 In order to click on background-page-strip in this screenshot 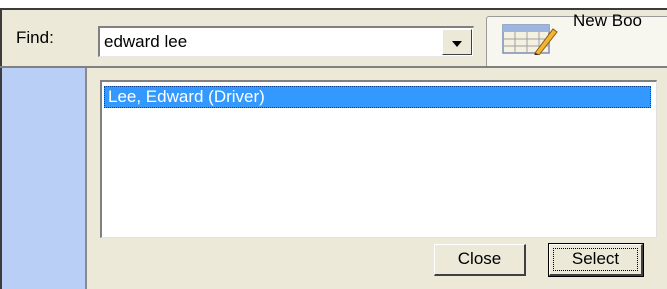, I will do `click(333, 3)`.